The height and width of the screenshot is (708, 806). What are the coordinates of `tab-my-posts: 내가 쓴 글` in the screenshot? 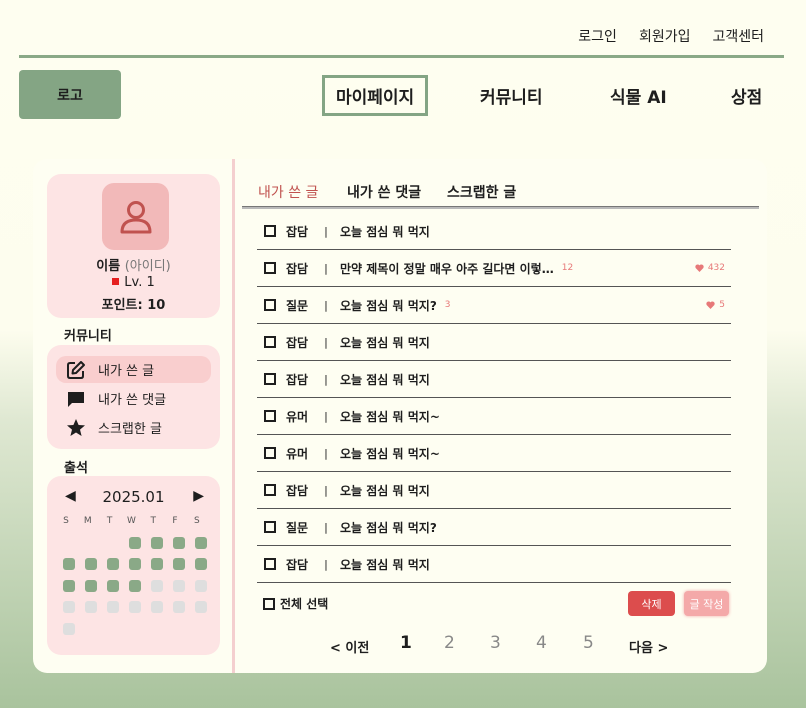 It's located at (288, 192).